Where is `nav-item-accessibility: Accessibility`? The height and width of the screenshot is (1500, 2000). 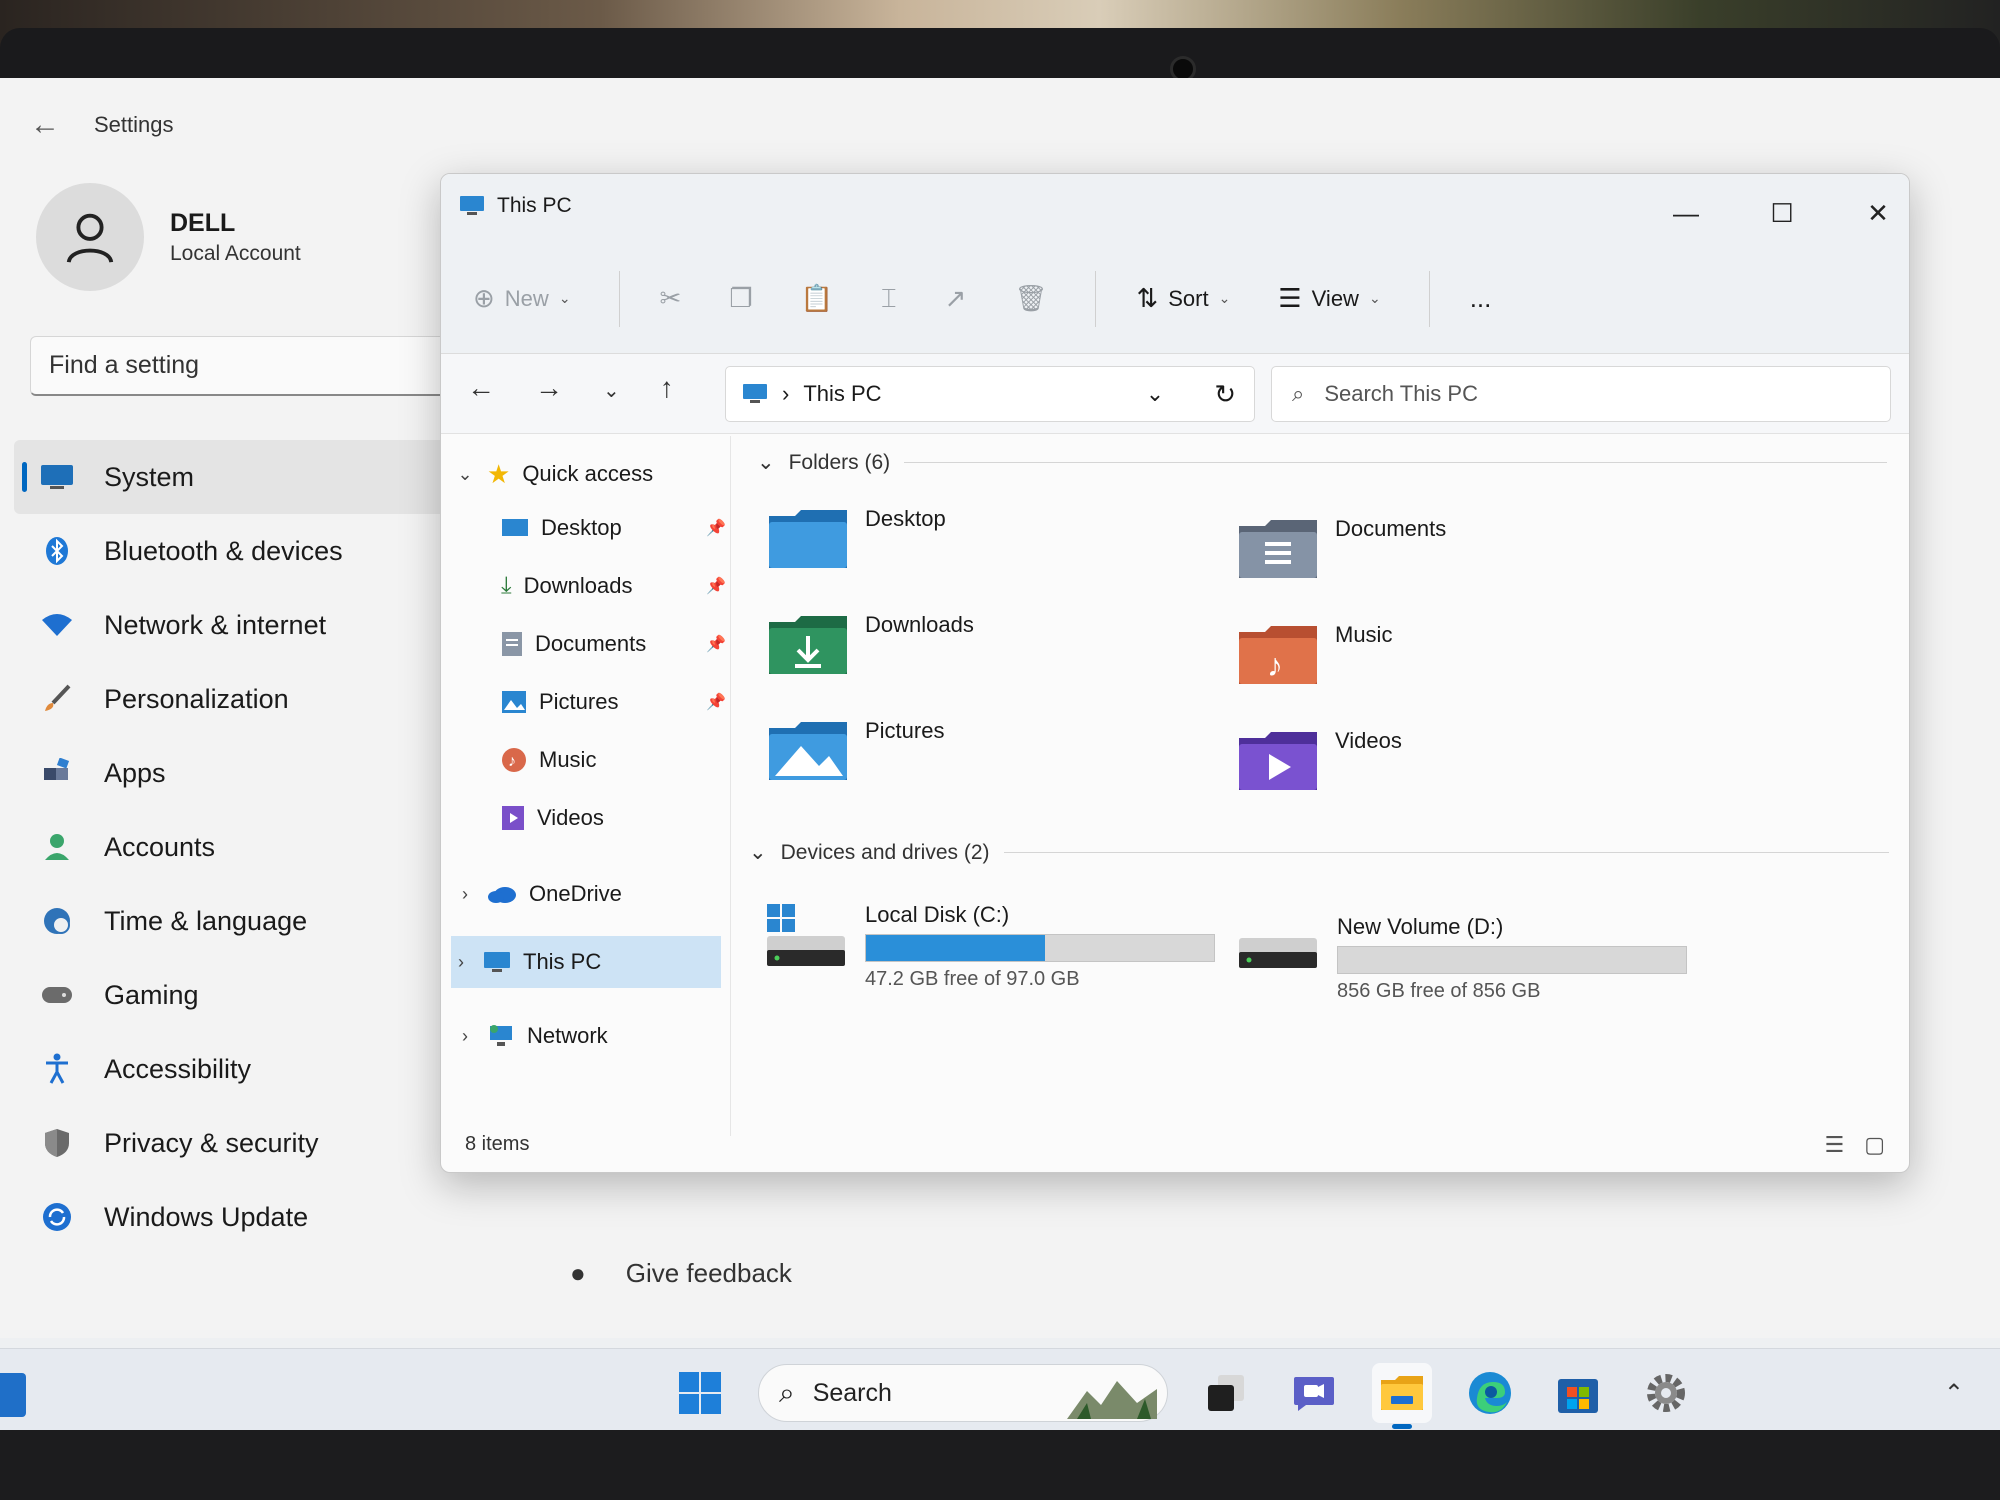 nav-item-accessibility: Accessibility is located at coordinates (244, 1069).